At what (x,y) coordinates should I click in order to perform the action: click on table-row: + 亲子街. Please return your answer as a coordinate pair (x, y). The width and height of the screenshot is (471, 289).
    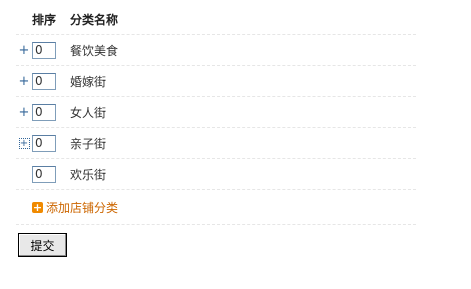
    Looking at the image, I should click on (216, 143).